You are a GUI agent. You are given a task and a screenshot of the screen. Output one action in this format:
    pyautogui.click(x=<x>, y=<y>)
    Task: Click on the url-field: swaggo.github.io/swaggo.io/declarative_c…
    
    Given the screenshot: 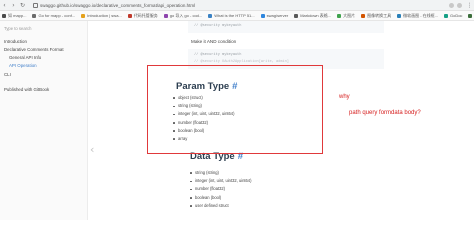 What is the action you would take?
    pyautogui.click(x=117, y=5)
    